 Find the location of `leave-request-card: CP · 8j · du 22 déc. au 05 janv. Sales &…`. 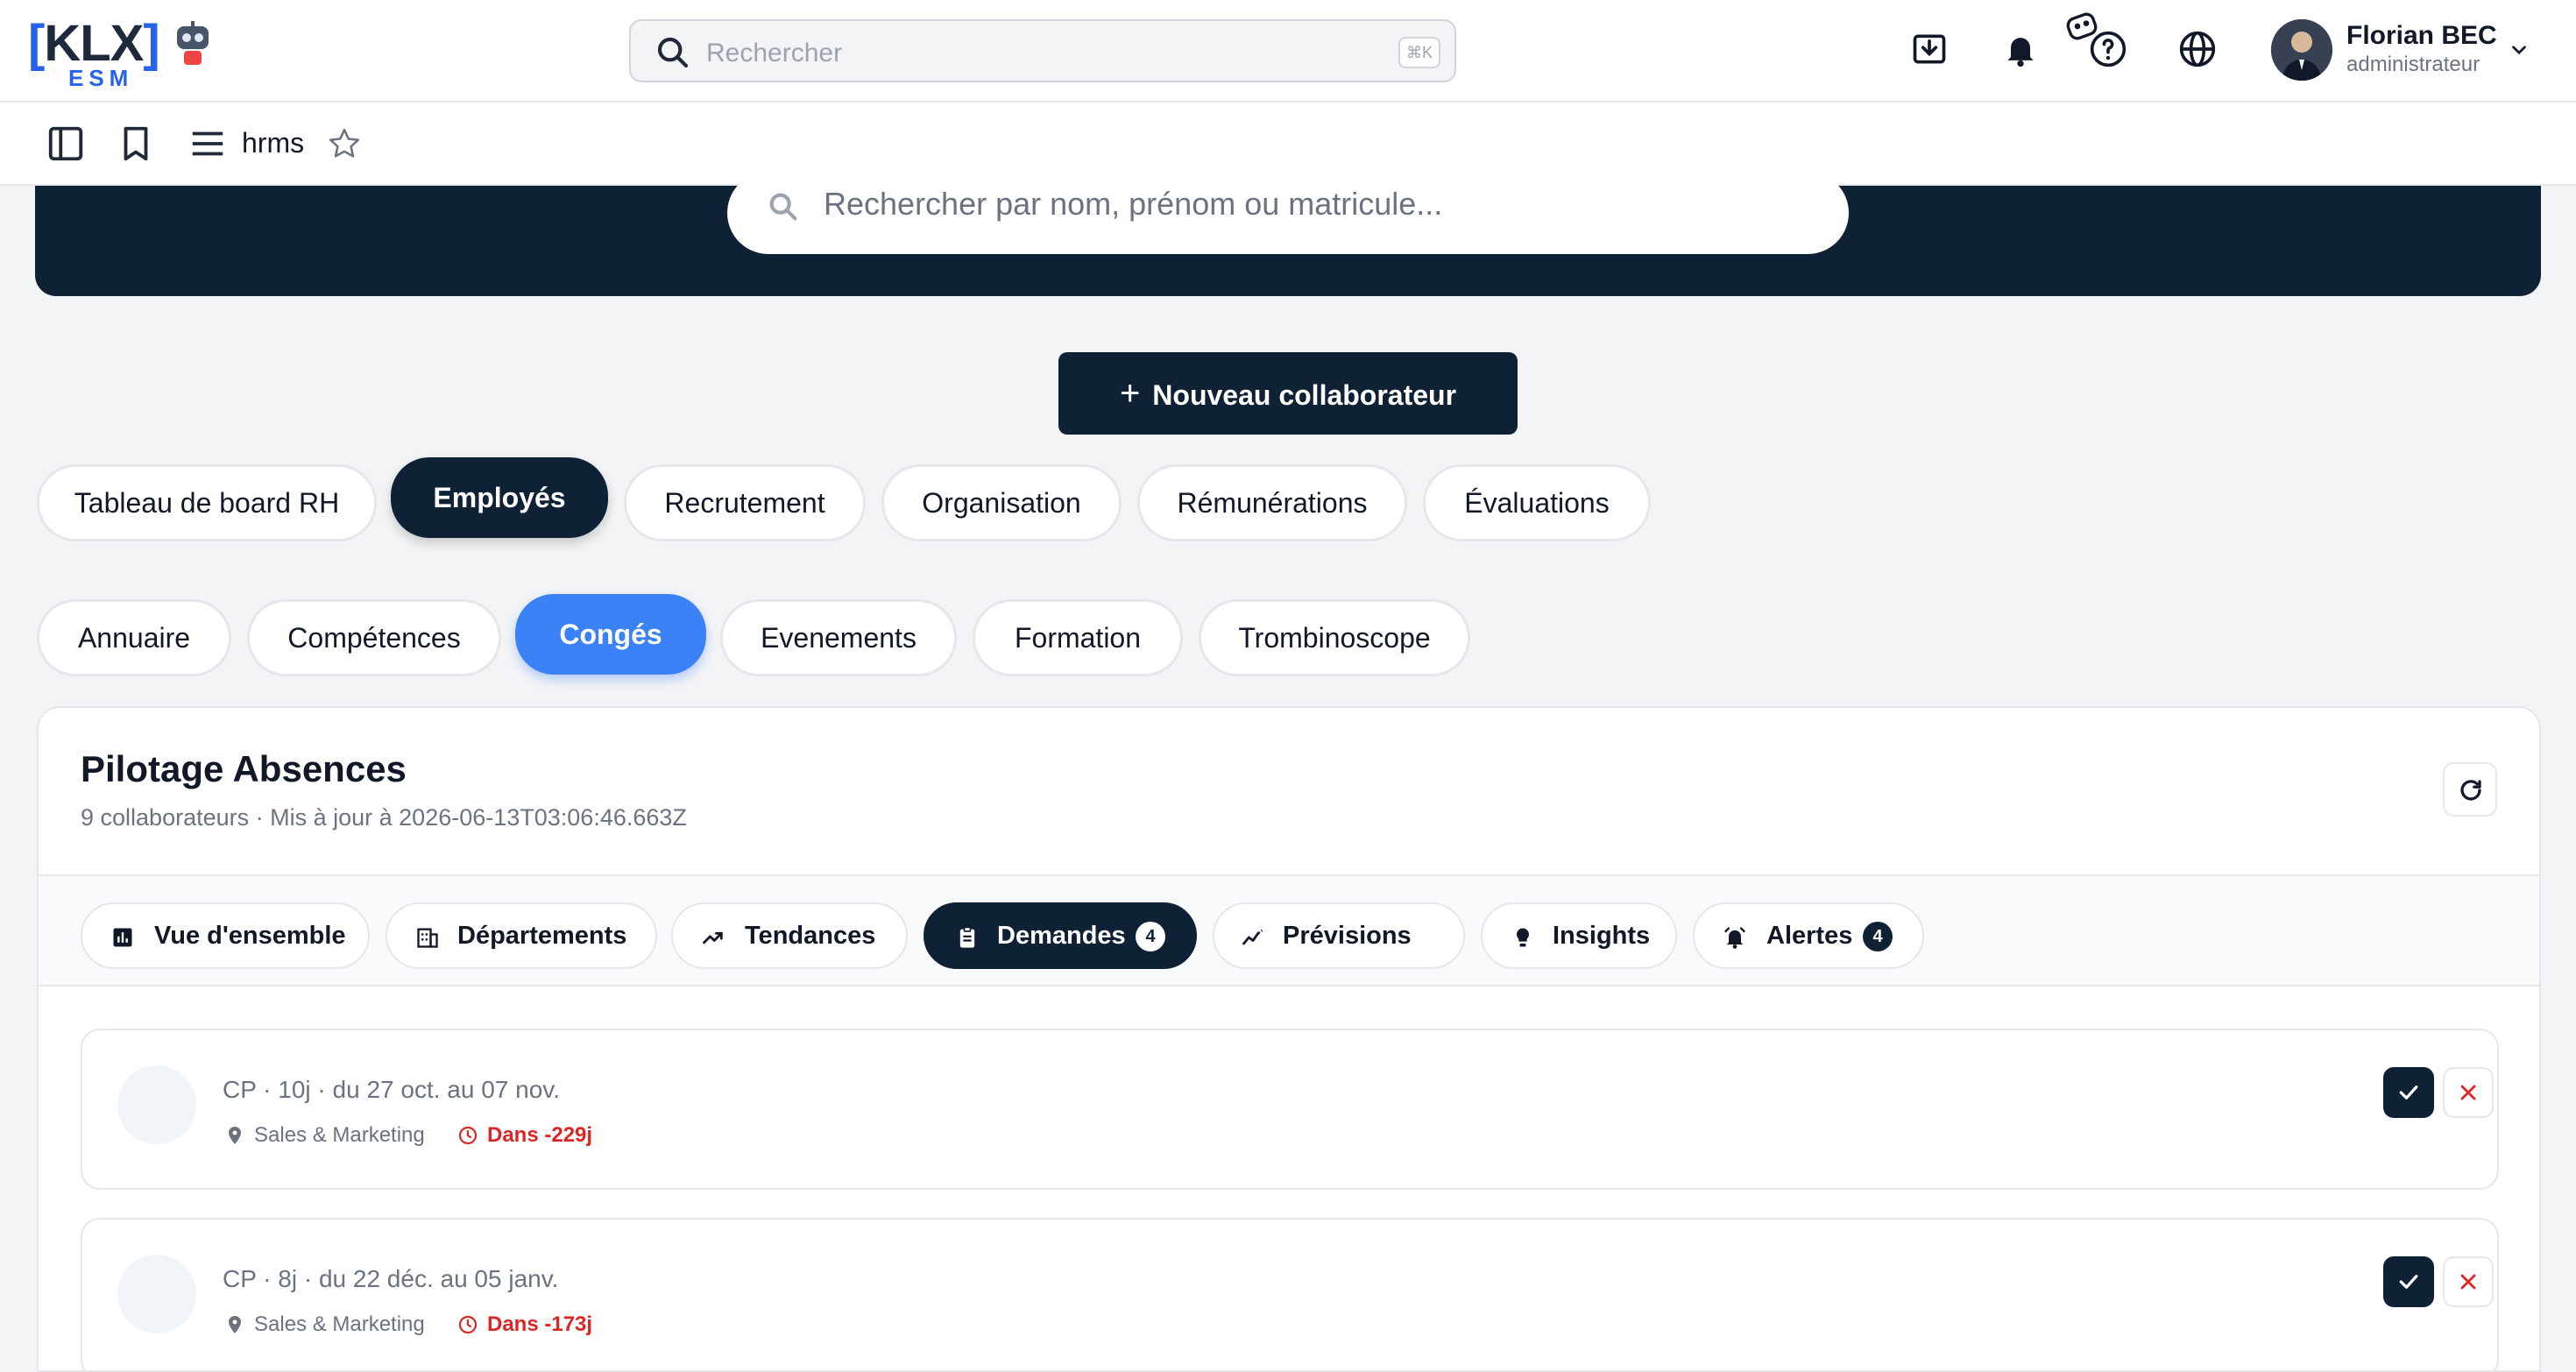

leave-request-card: CP · 8j · du 22 déc. au 05 janv. Sales &… is located at coordinates (1290, 1294).